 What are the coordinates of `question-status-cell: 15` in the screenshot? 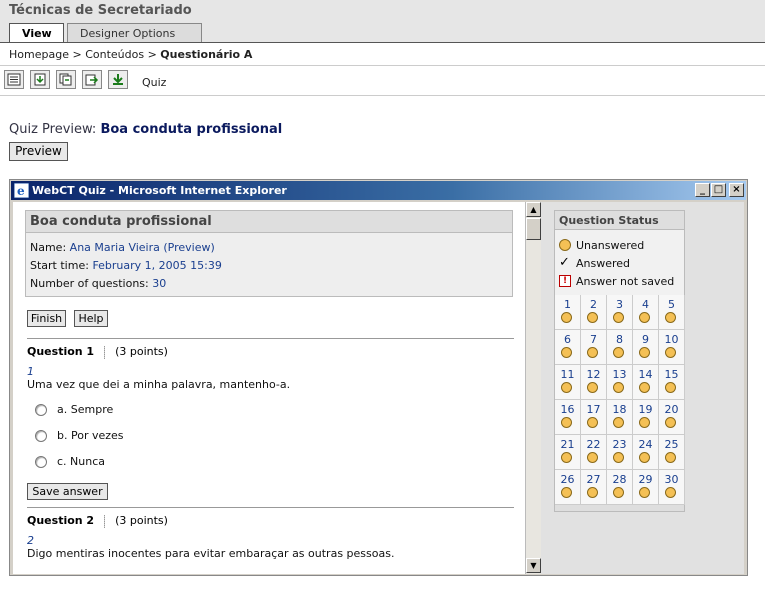 It's located at (672, 382).